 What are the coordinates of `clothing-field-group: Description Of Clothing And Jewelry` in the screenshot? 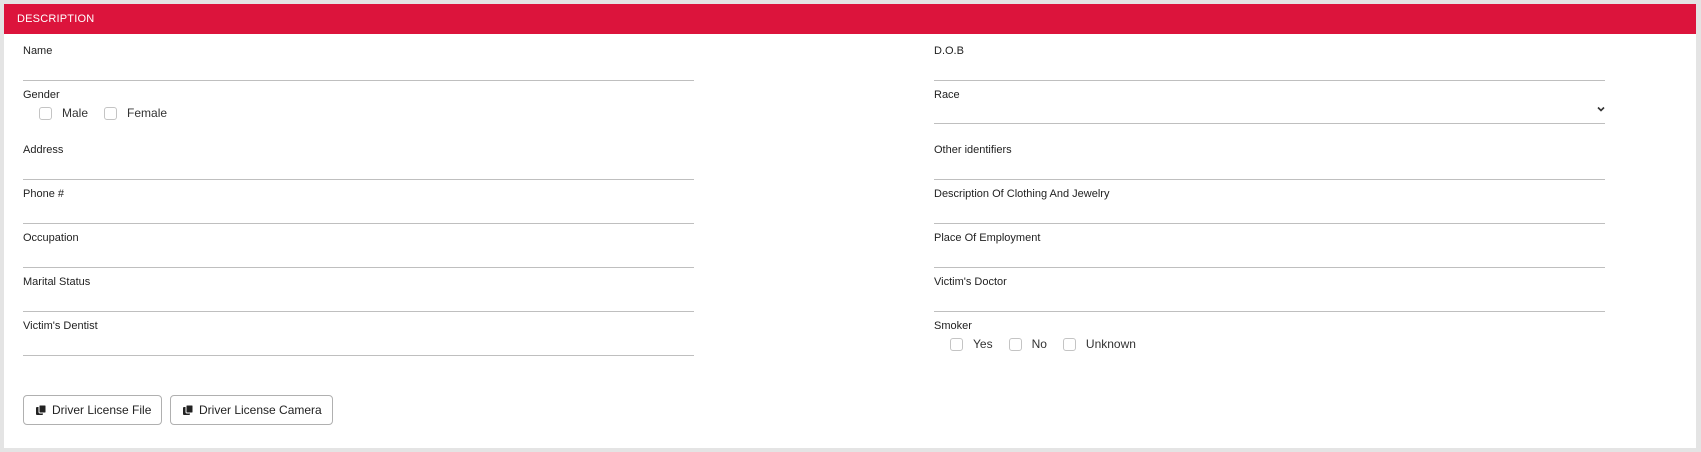 It's located at (1269, 206).